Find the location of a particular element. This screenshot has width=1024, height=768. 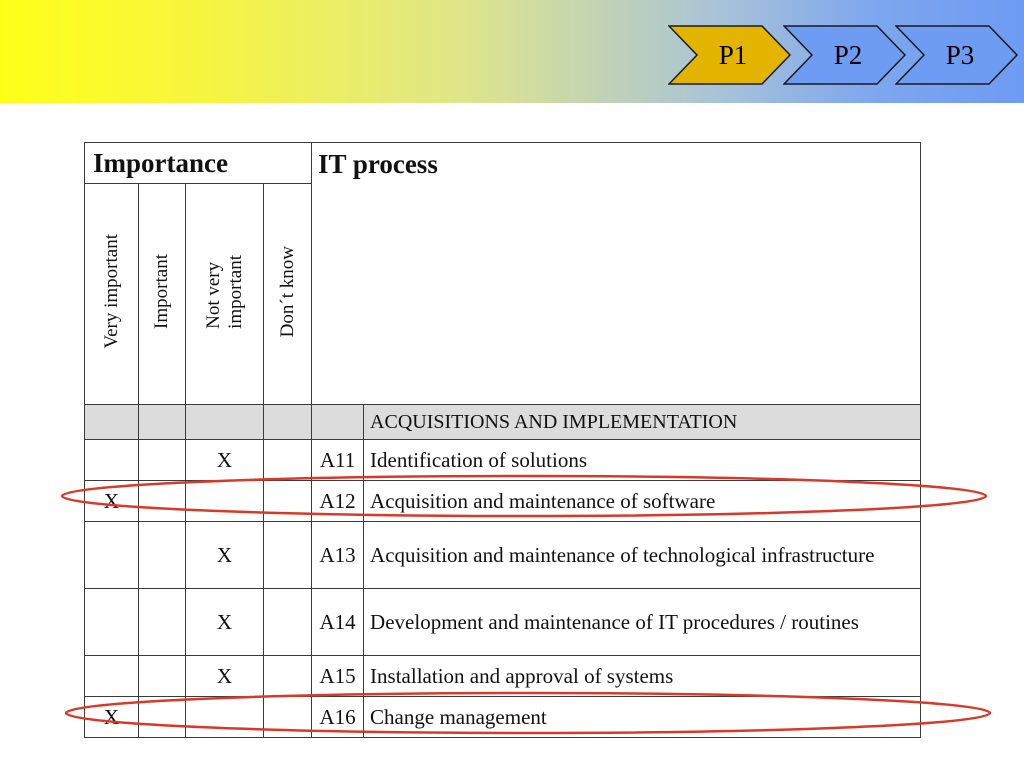

header-banner: P1 P2 P3 is located at coordinates (512, 51).